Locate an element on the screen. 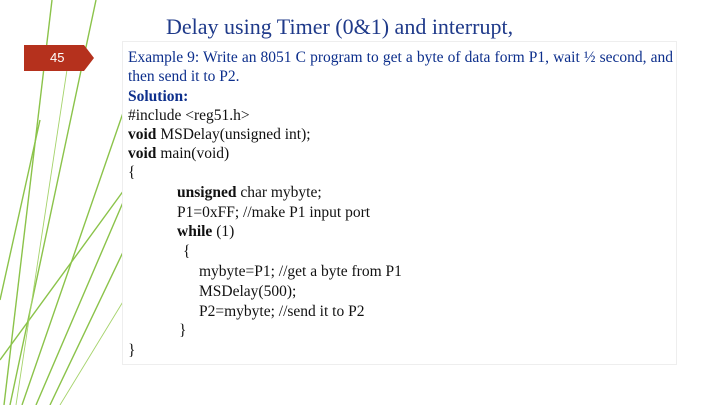  code-line-4: { is located at coordinates (132, 172).